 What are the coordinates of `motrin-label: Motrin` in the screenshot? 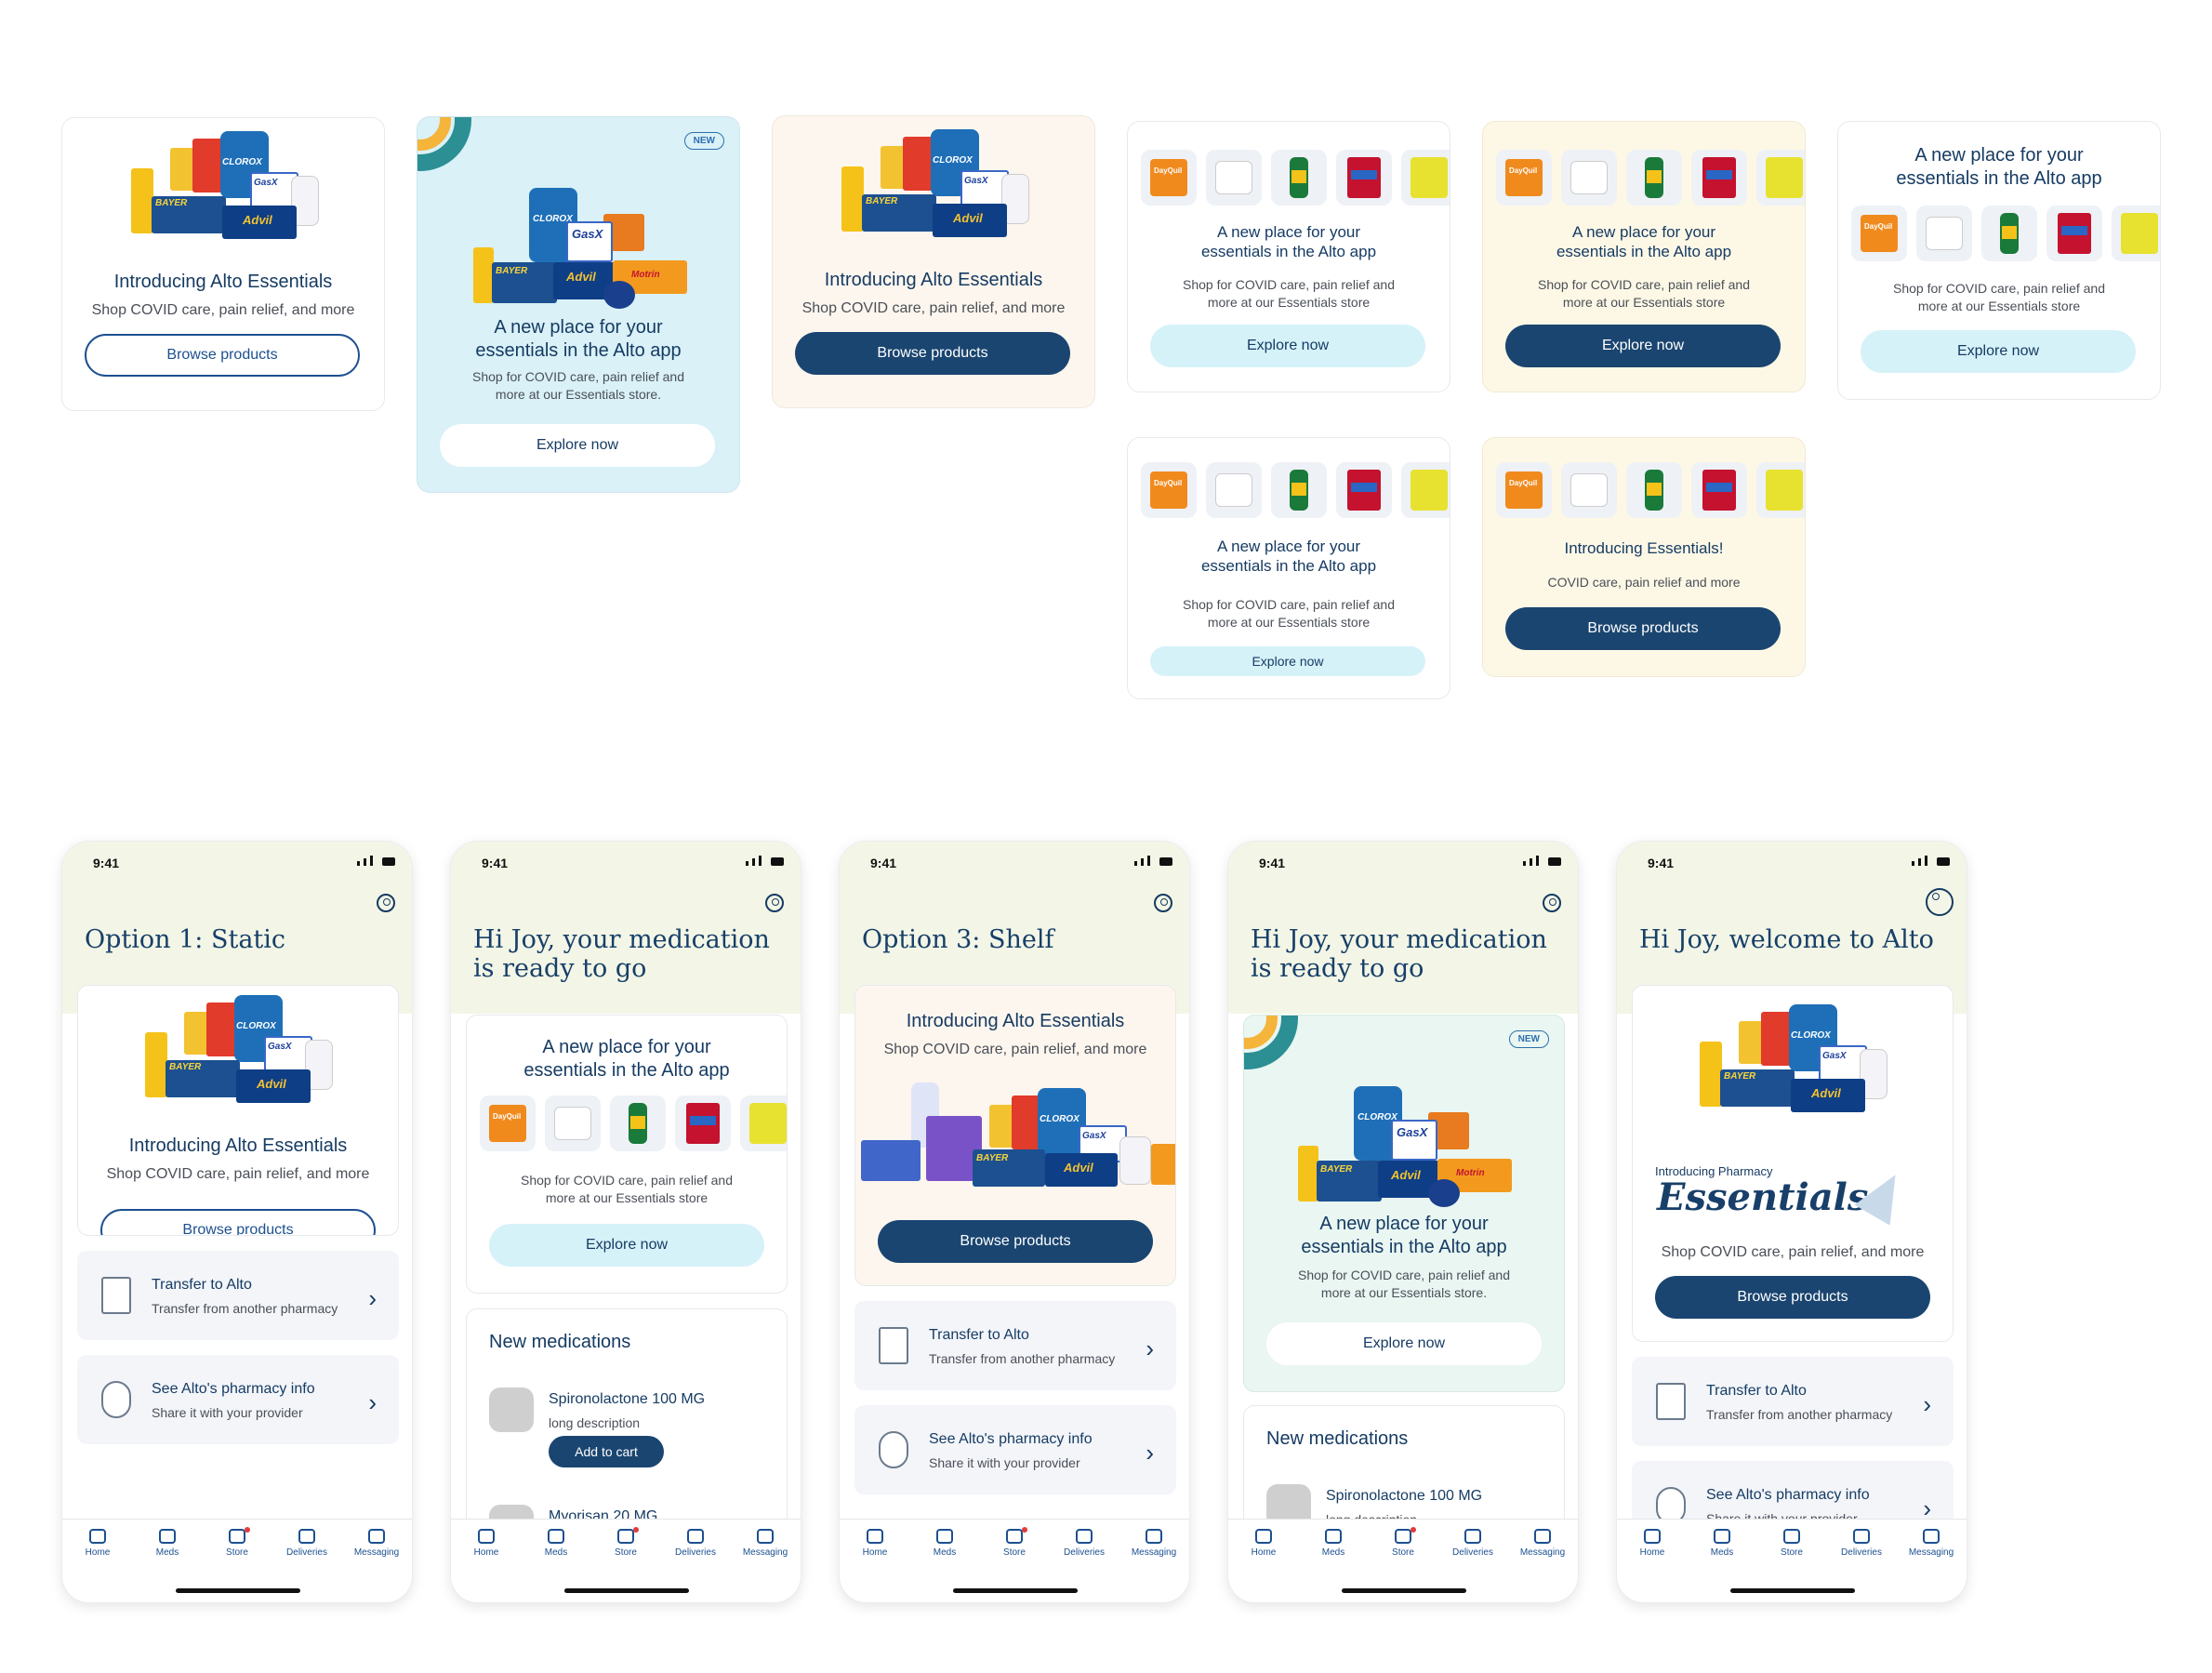 It's located at (1470, 1173).